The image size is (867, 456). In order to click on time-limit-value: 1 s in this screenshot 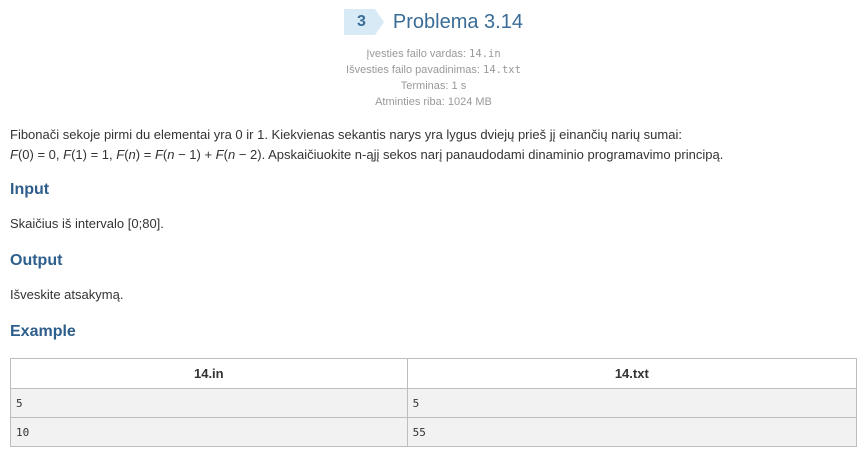, I will do `click(459, 86)`.